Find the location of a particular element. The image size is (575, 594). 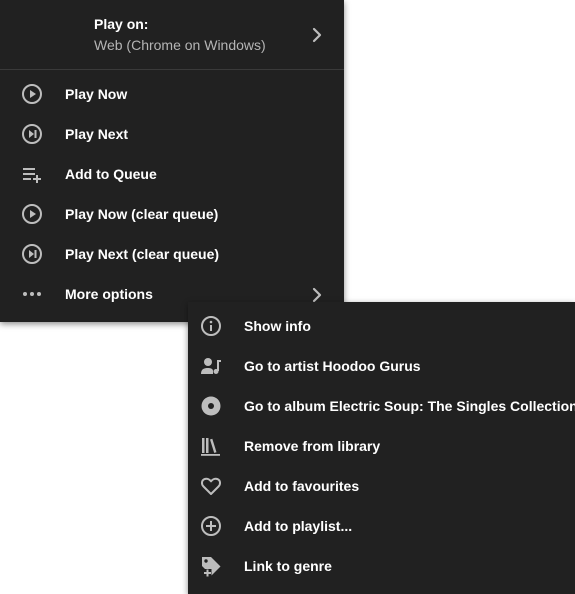

menu-item-label: Play Next (clear queue) is located at coordinates (142, 254).